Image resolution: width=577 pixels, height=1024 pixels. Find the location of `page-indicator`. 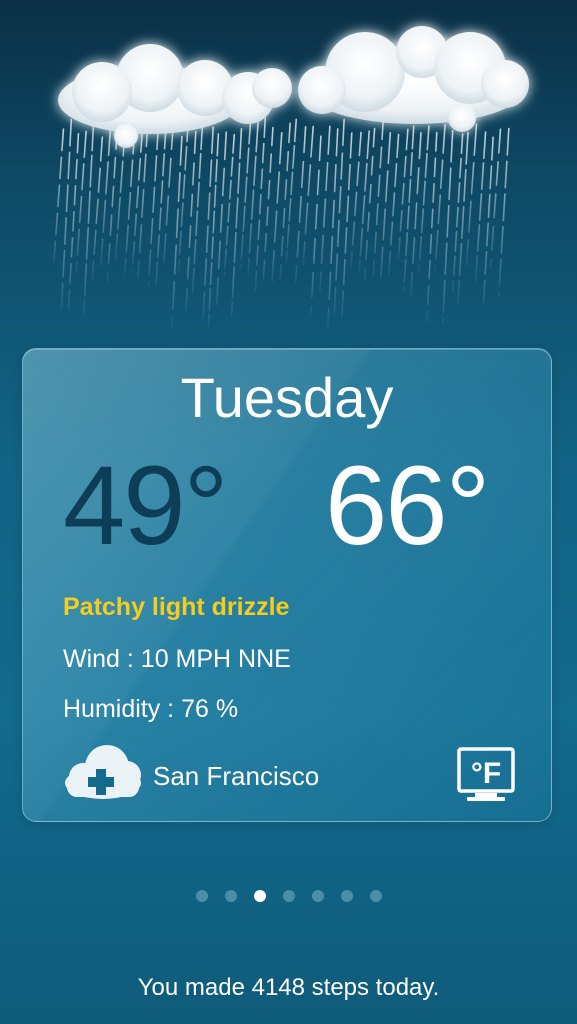

page-indicator is located at coordinates (288, 896).